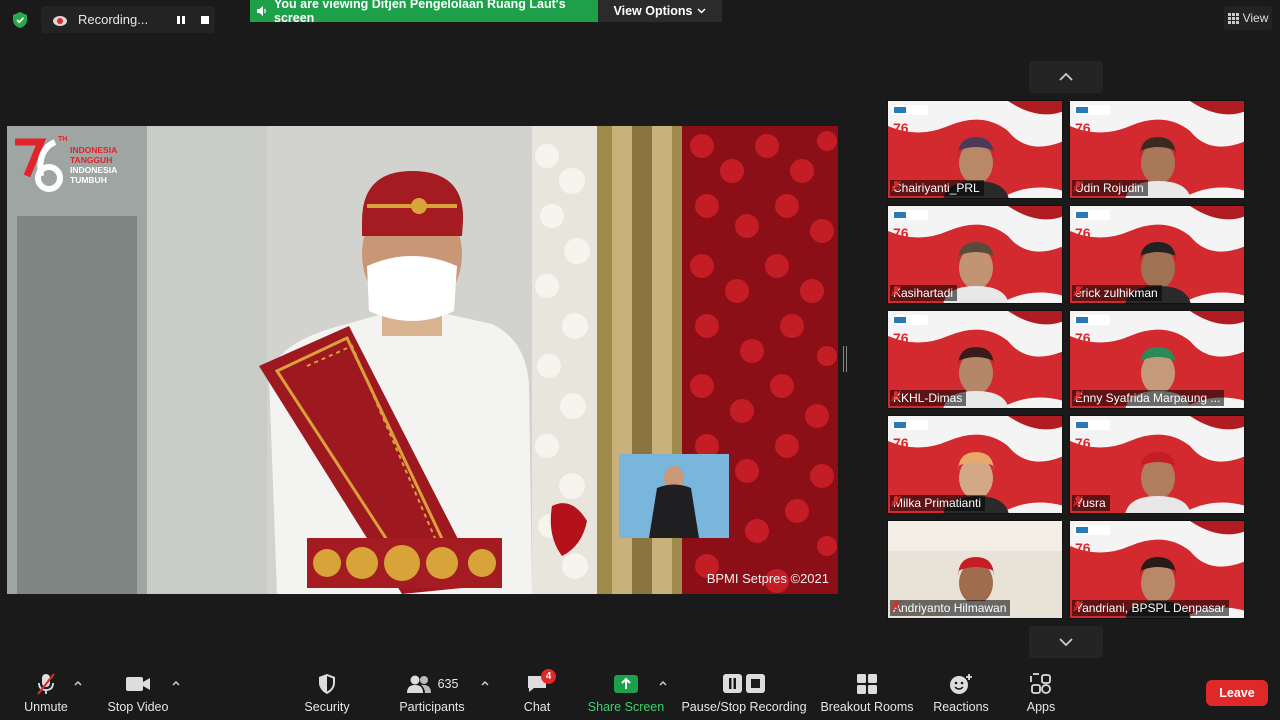 Image resolution: width=1280 pixels, height=720 pixels. I want to click on video-watermark: BPMI Setpres ©2021, so click(767, 578).